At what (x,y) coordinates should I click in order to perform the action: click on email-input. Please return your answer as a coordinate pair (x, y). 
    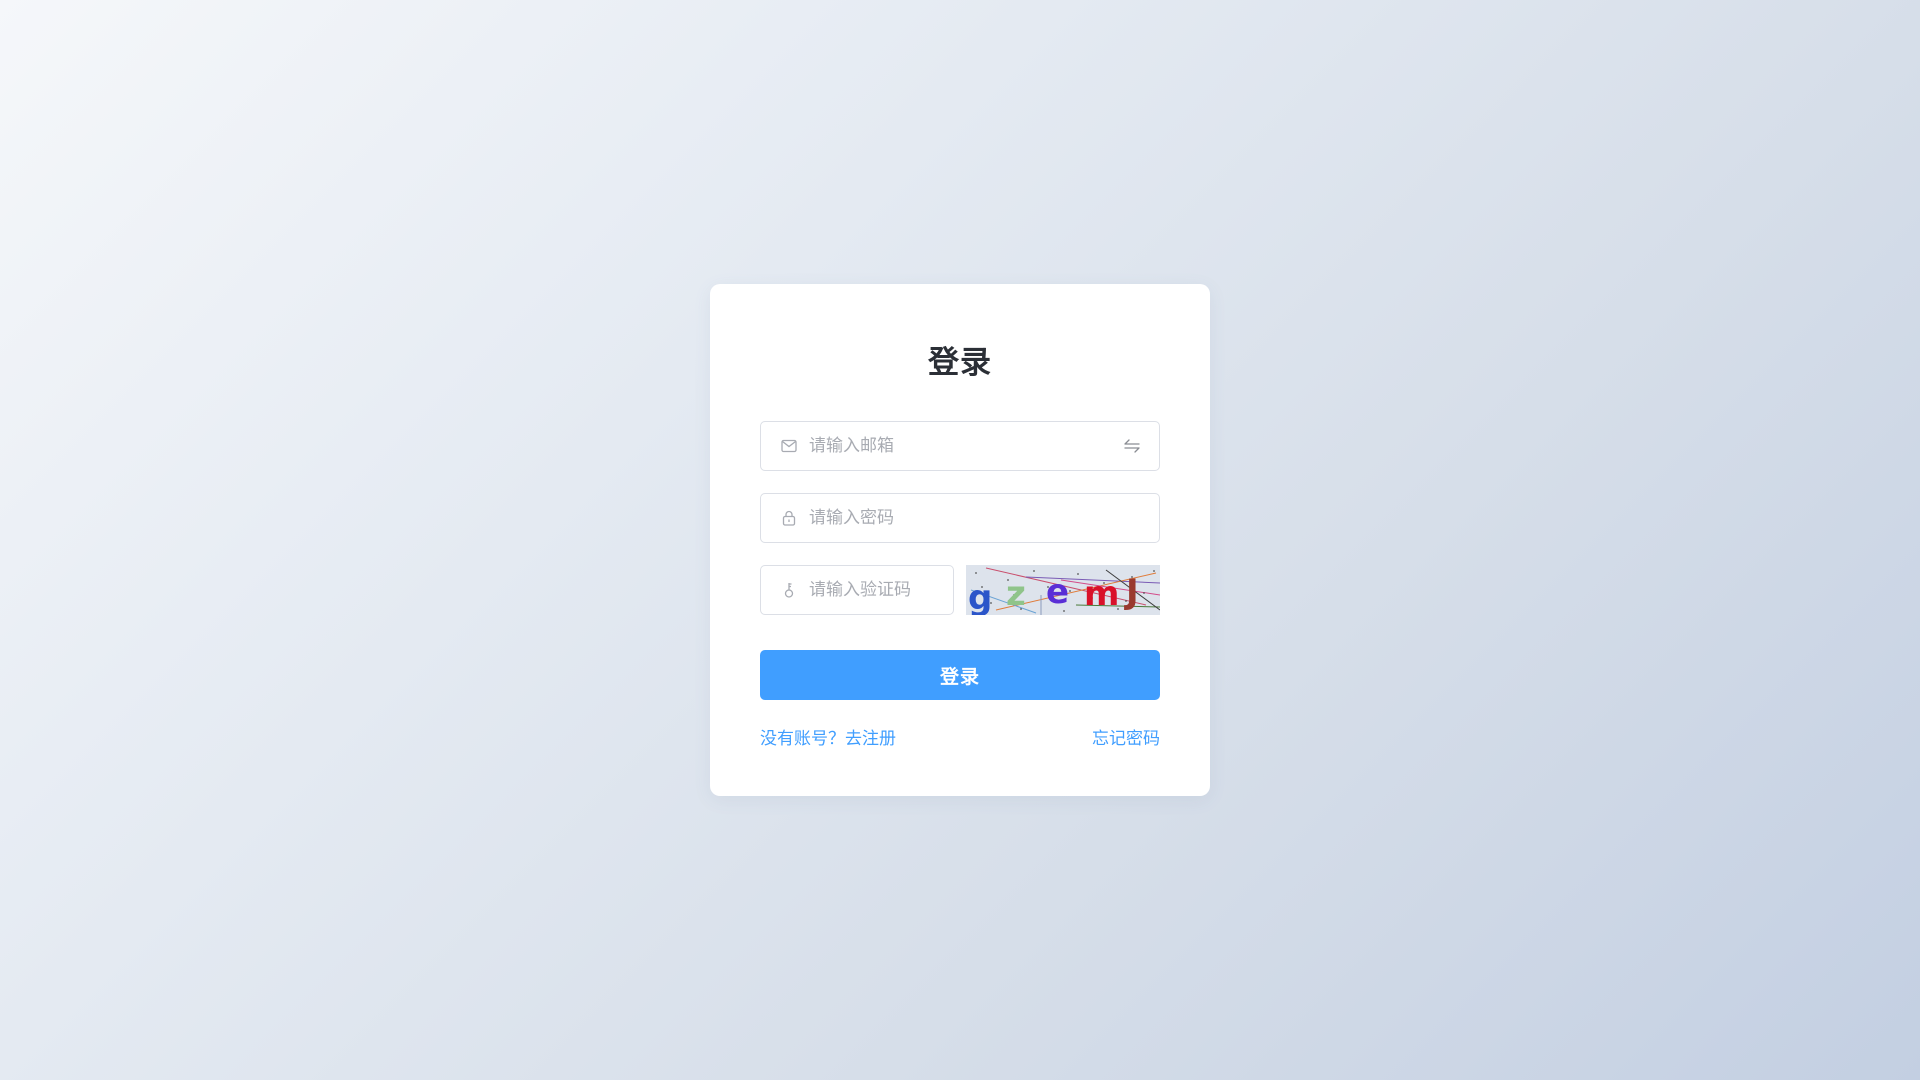
    Looking at the image, I should click on (965, 446).